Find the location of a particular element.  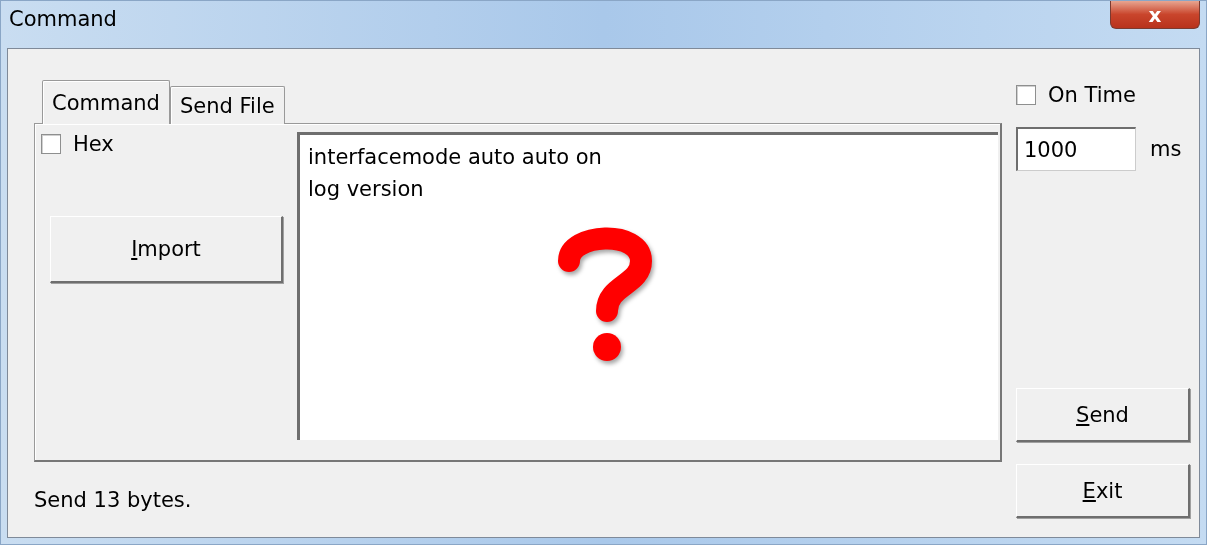

command-line: log version is located at coordinates (366, 189).